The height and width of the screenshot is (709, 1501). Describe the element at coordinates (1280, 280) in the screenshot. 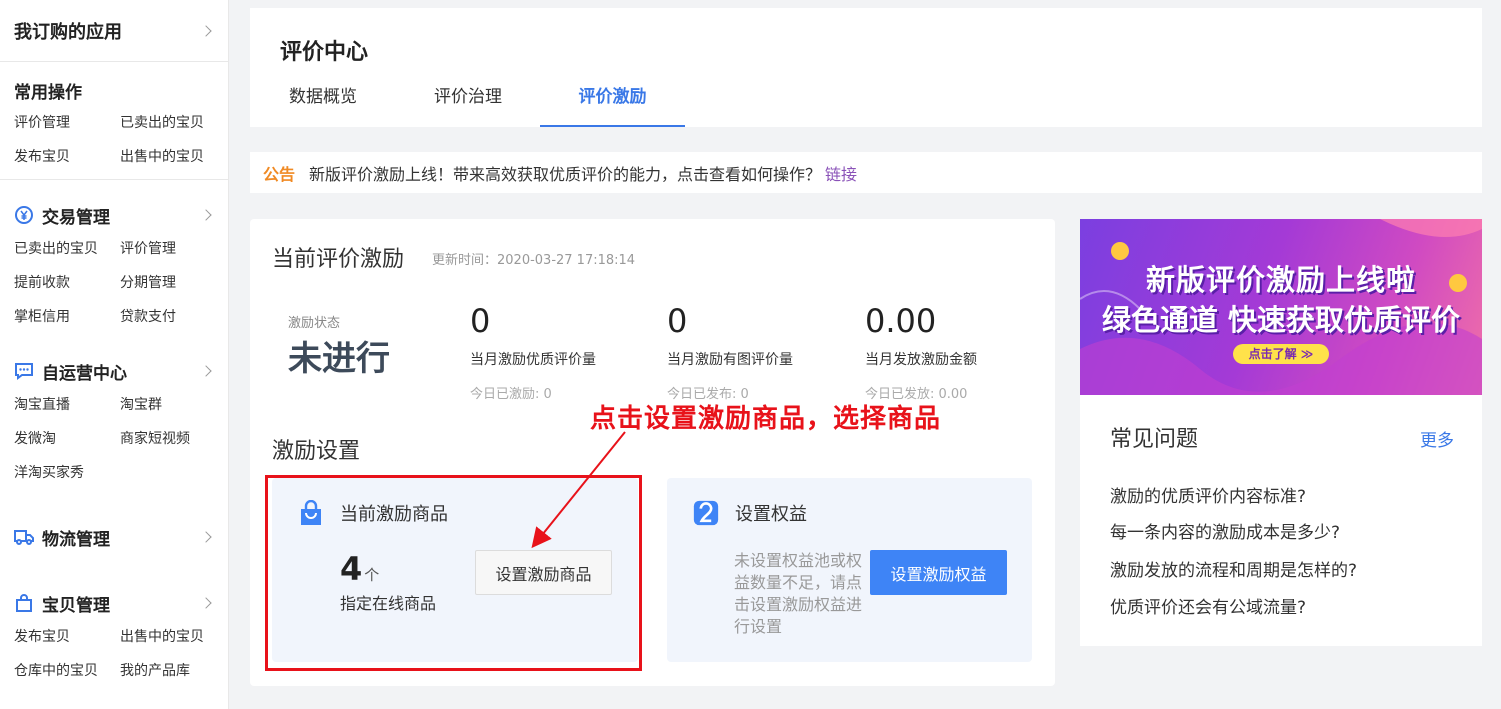

I see `banner-line1: 新版评价激励上线啦` at that location.